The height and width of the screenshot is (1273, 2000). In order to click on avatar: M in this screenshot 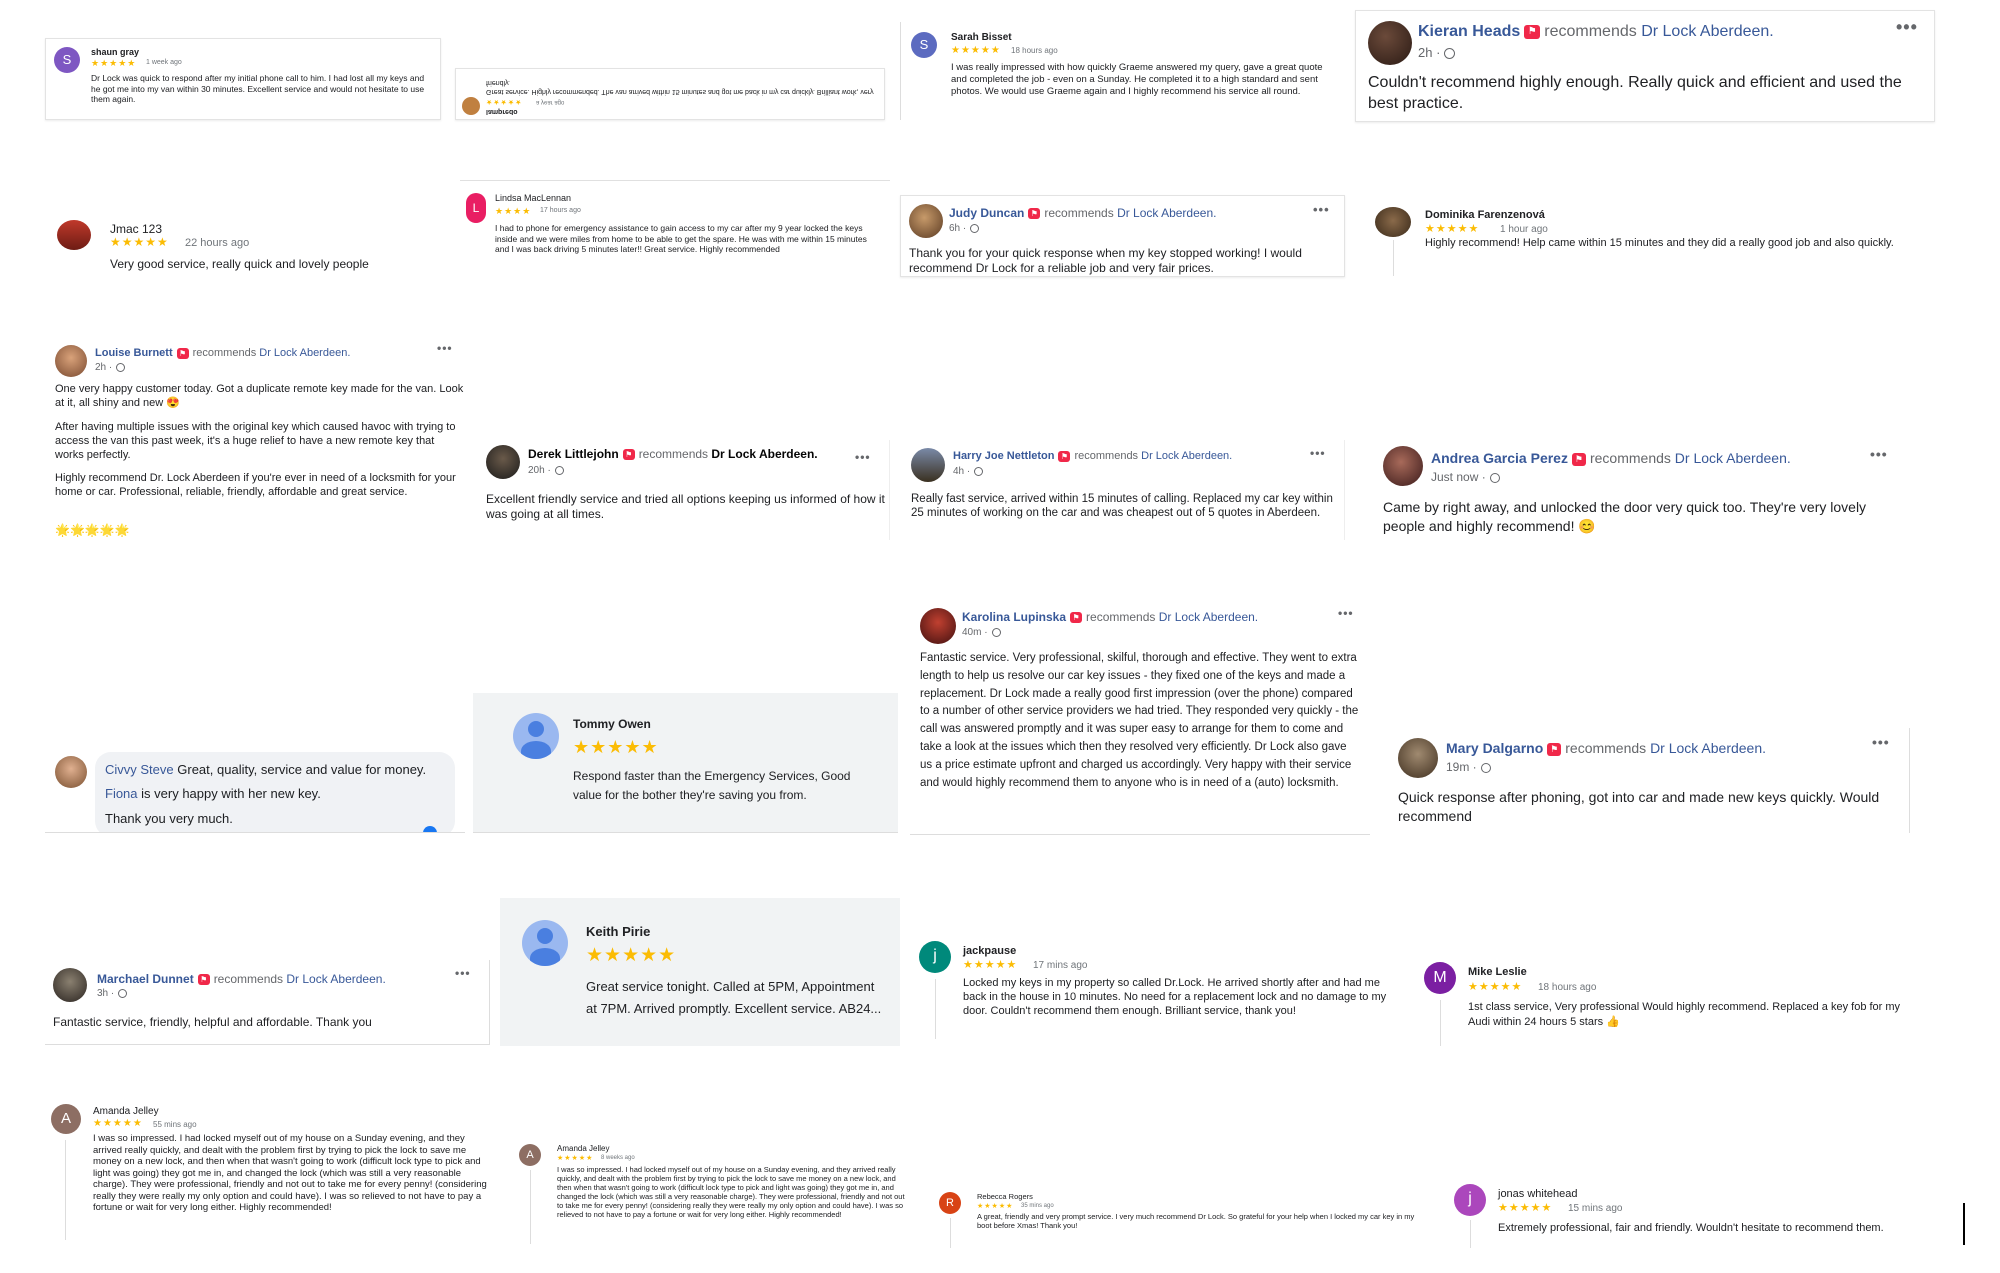, I will do `click(1440, 978)`.